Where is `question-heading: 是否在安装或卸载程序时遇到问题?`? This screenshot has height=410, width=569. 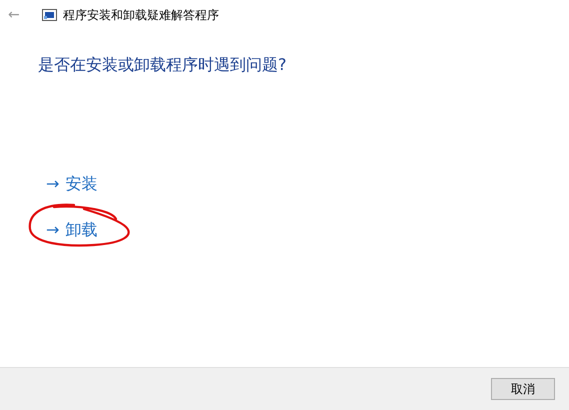 question-heading: 是否在安装或卸载程序时遇到问题? is located at coordinates (163, 65).